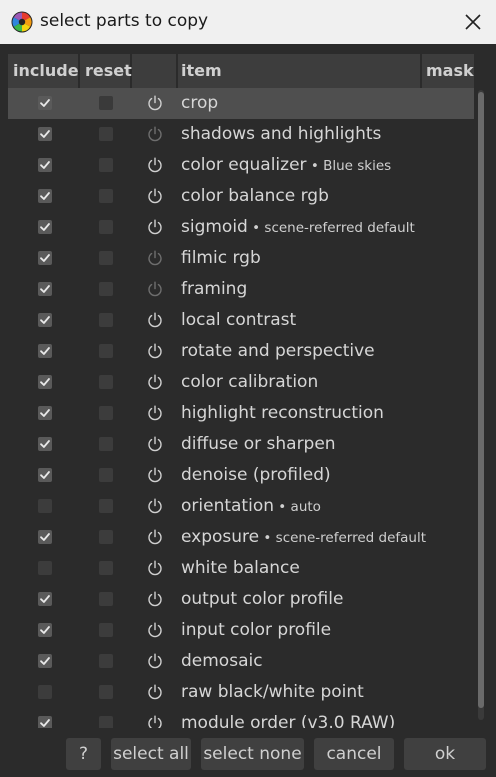 This screenshot has height=777, width=496. Describe the element at coordinates (481, 400) in the screenshot. I see `scrollbar-thumb` at that location.